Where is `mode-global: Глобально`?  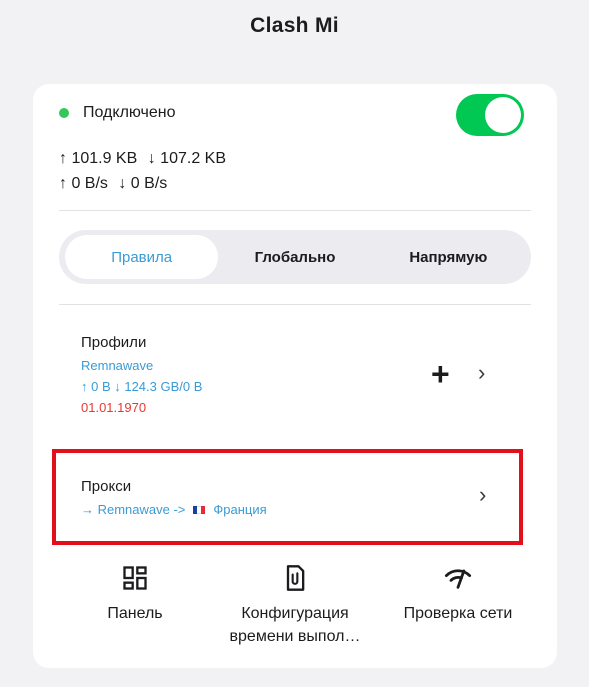 mode-global: Глобально is located at coordinates (294, 257).